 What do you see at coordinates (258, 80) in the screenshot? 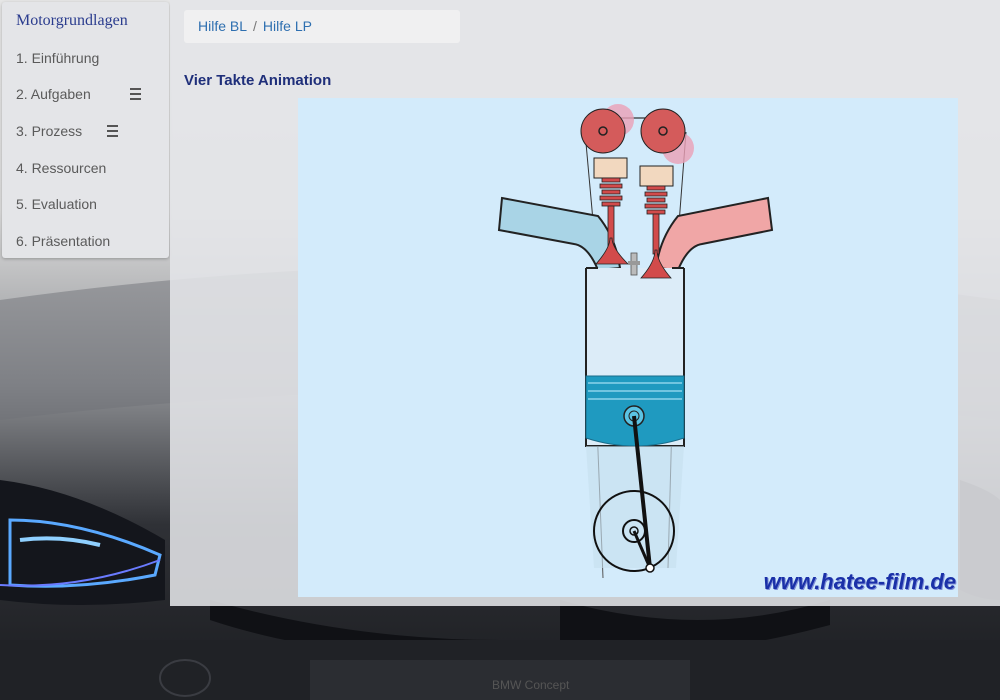
I see `section-title: Vier Takte Animation` at bounding box center [258, 80].